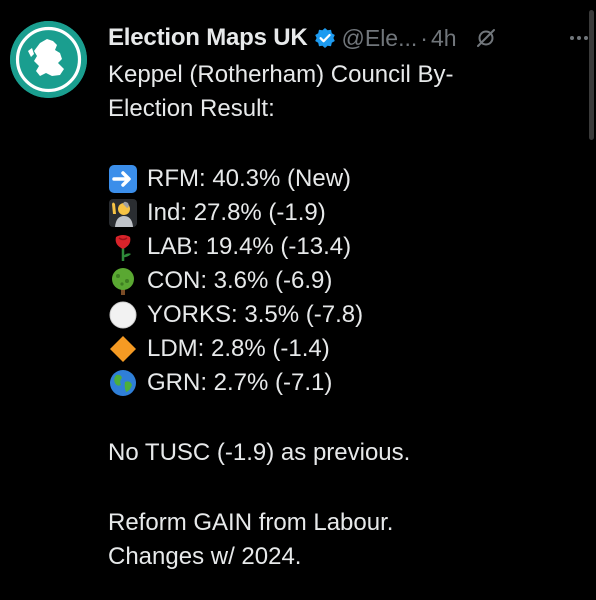 The width and height of the screenshot is (596, 600). I want to click on result-label: RFM: 40.3% (New), so click(249, 178).